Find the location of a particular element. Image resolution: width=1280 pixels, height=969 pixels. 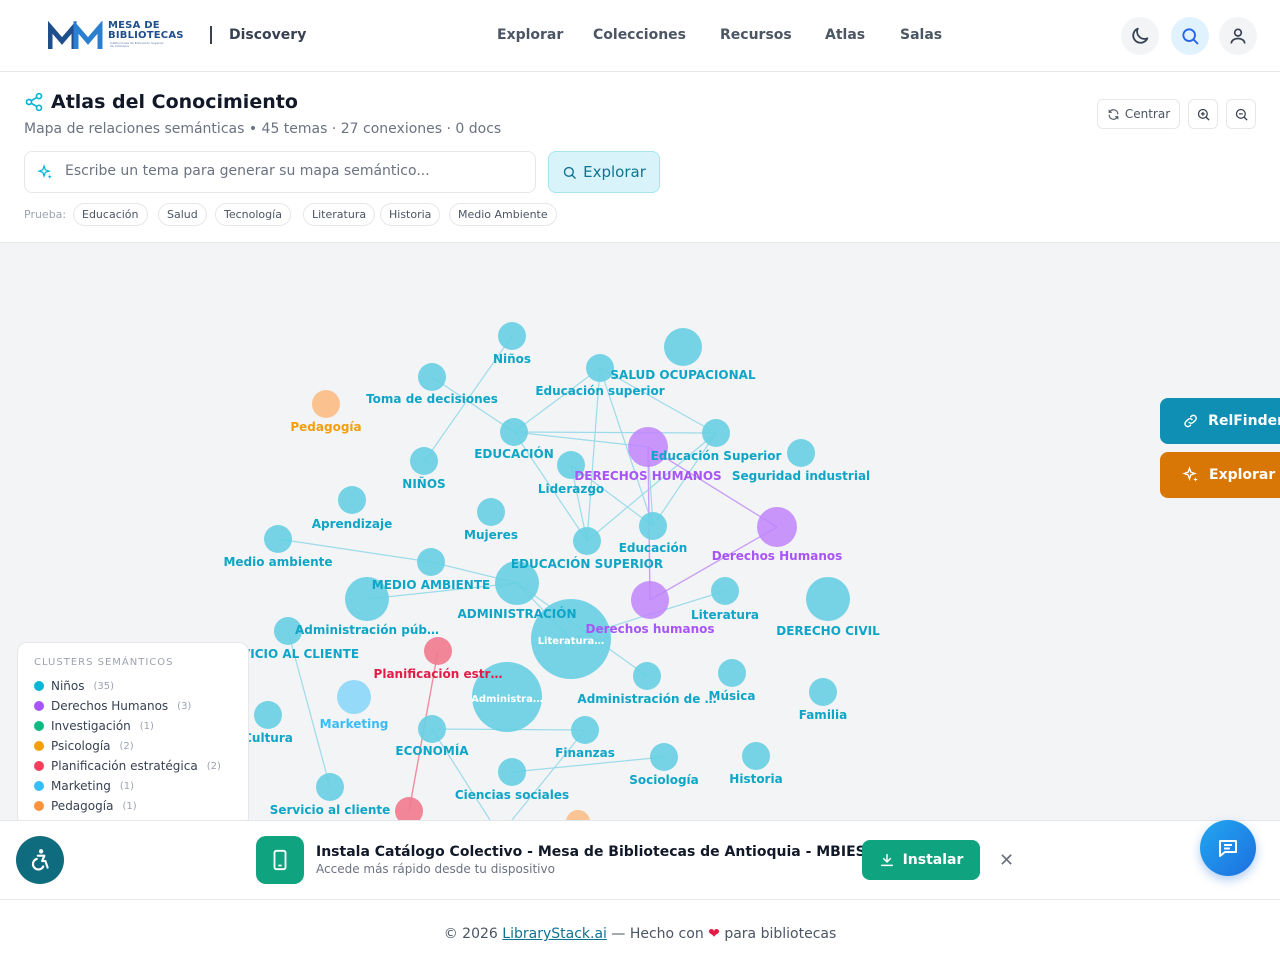

legend-label: Psicología is located at coordinates (81, 746).